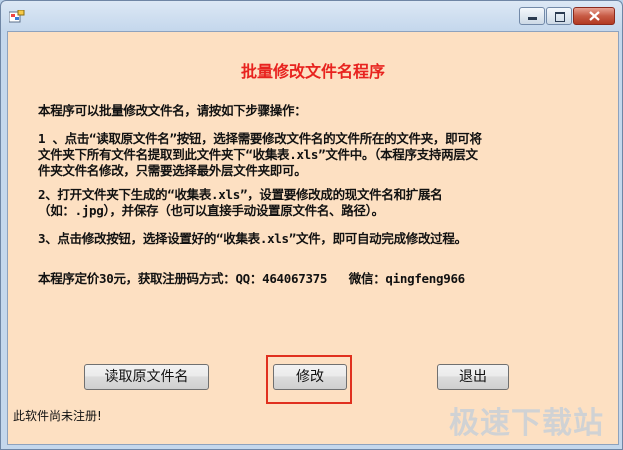 This screenshot has width=623, height=450. What do you see at coordinates (526, 423) in the screenshot?
I see `watermark-logo: 极速下载站` at bounding box center [526, 423].